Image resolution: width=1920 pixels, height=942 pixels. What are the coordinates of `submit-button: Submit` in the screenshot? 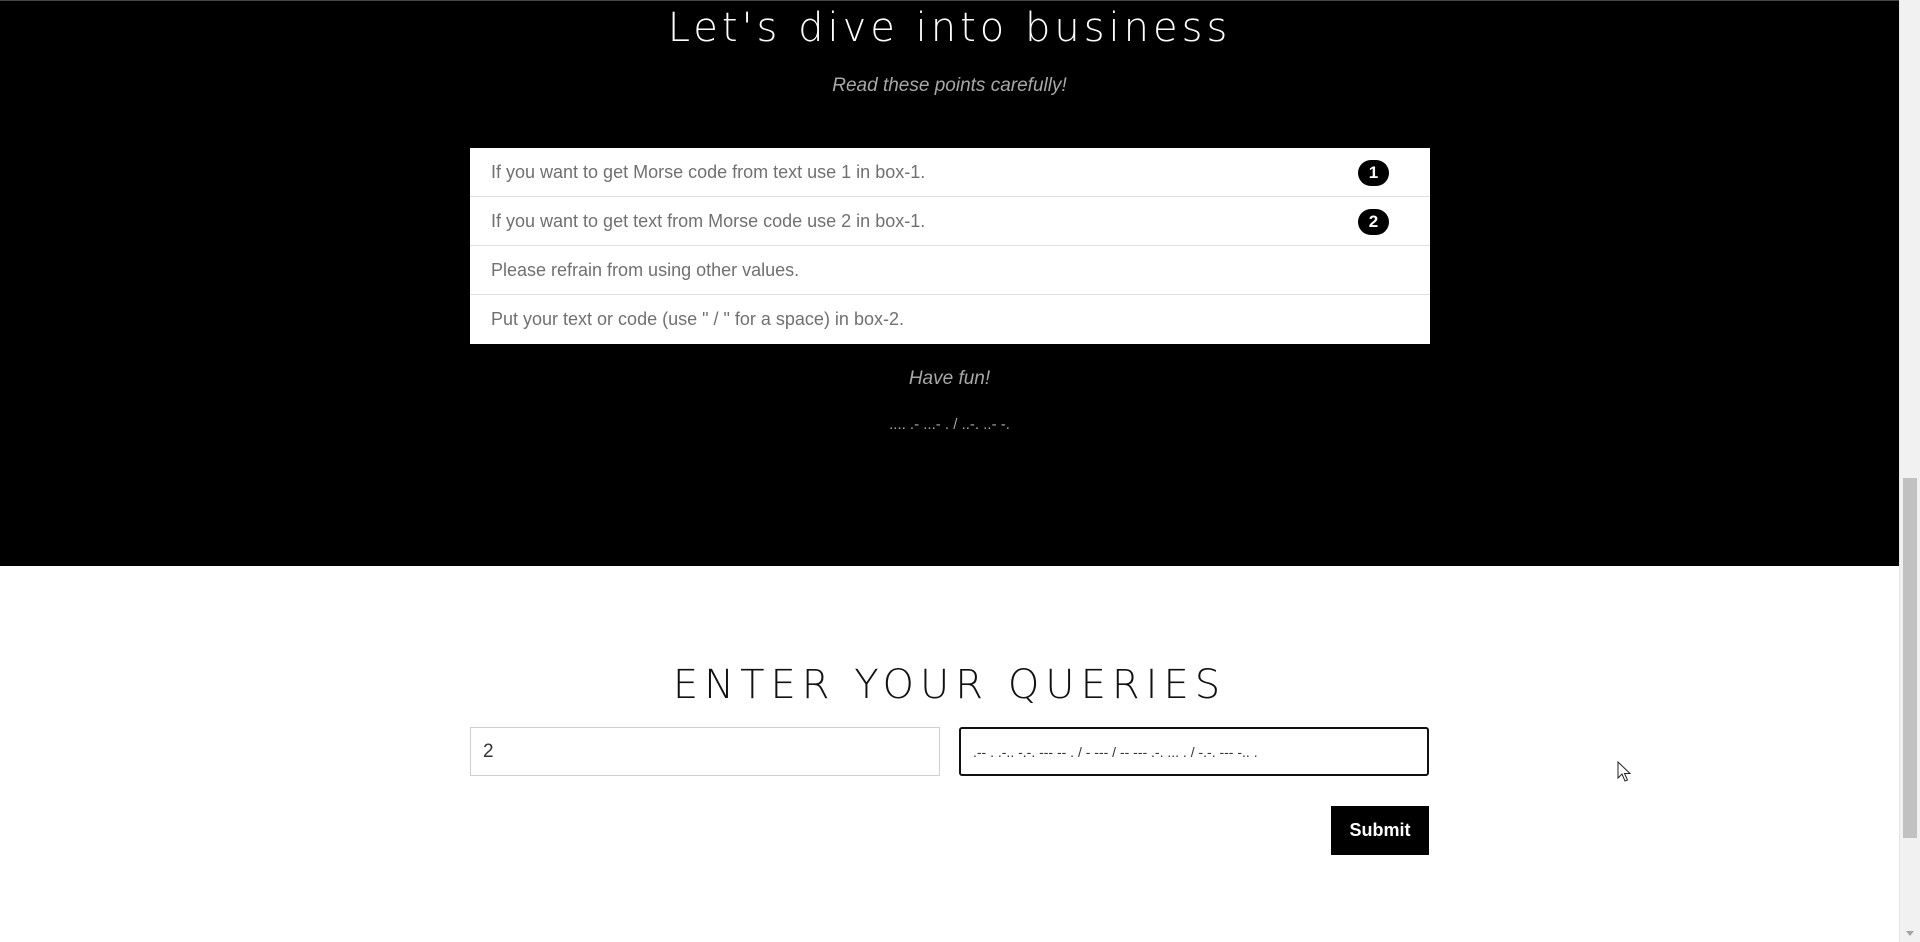 It's located at (1380, 830).